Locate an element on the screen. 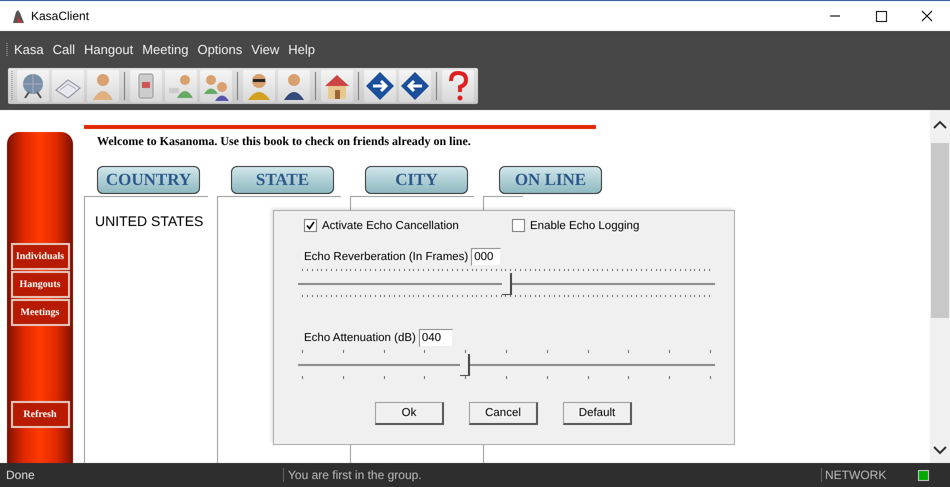 The height and width of the screenshot is (487, 950). welcome-text: Welcome to Kasanoma. Use this book to check on friends already on line. is located at coordinates (284, 141).